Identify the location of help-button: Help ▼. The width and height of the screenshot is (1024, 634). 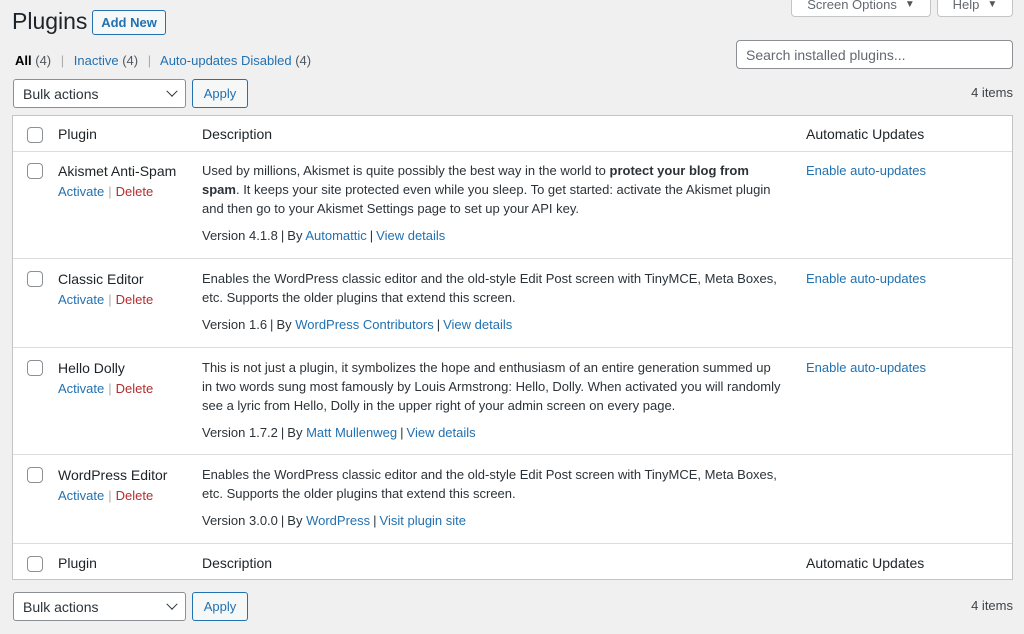
(975, 8).